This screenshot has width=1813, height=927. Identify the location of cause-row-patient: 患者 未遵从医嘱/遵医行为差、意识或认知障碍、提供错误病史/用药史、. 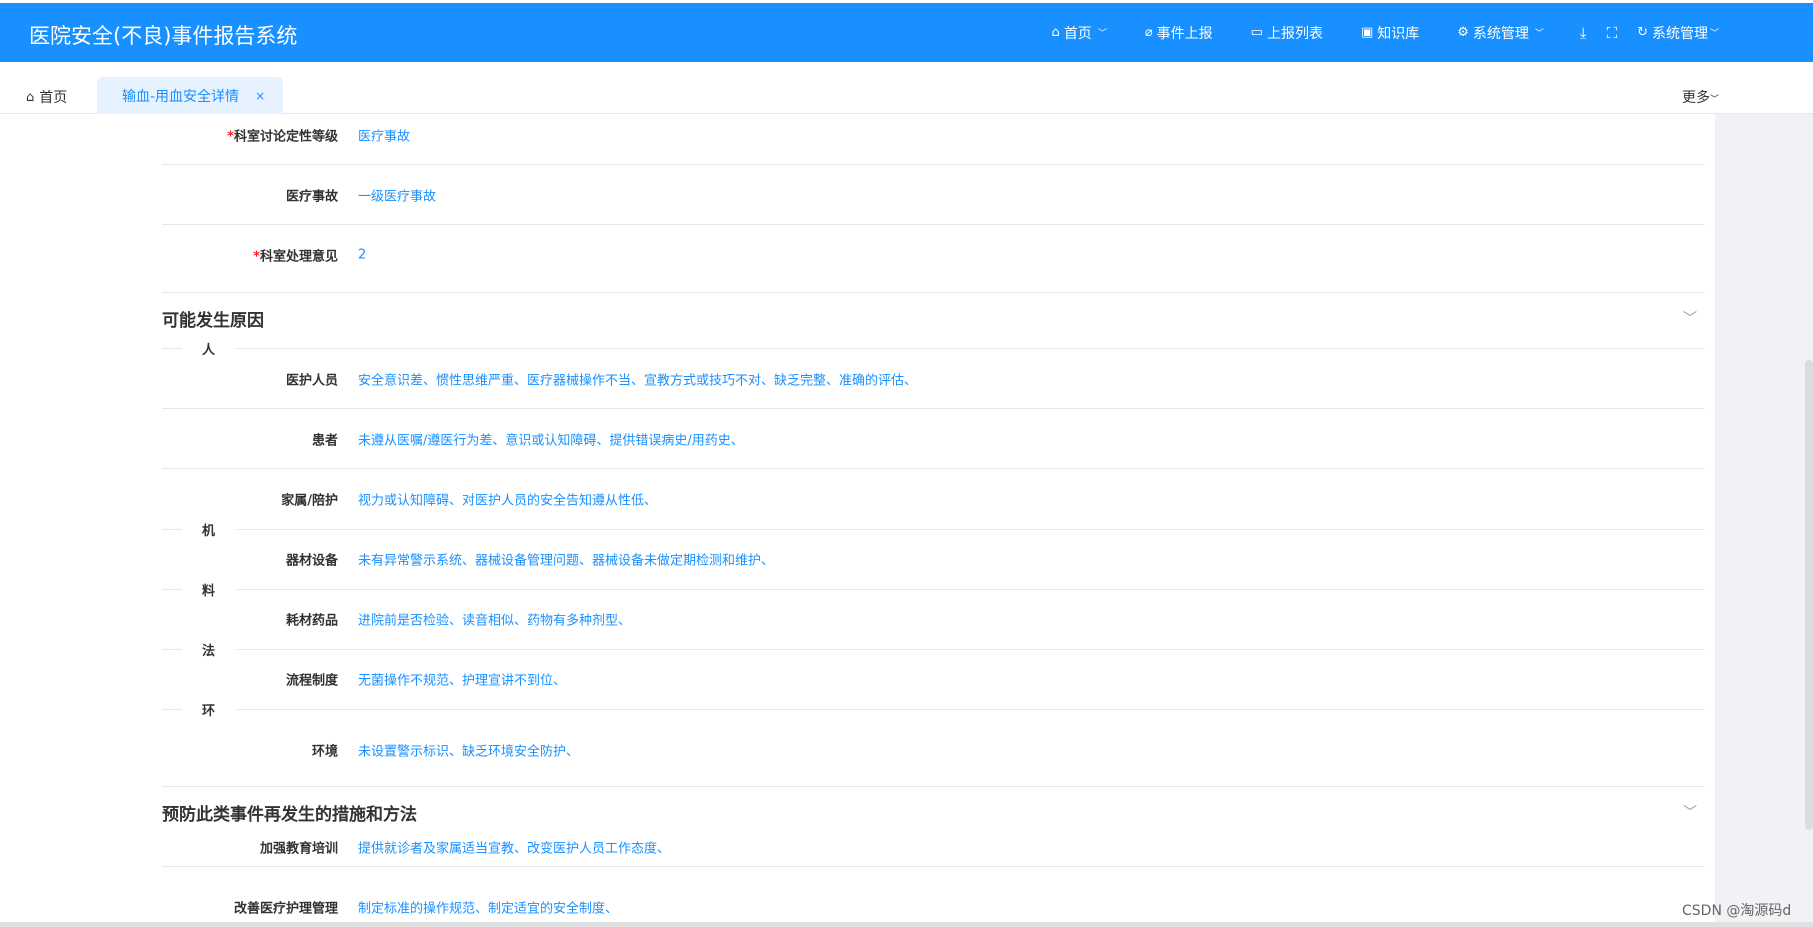
(933, 439).